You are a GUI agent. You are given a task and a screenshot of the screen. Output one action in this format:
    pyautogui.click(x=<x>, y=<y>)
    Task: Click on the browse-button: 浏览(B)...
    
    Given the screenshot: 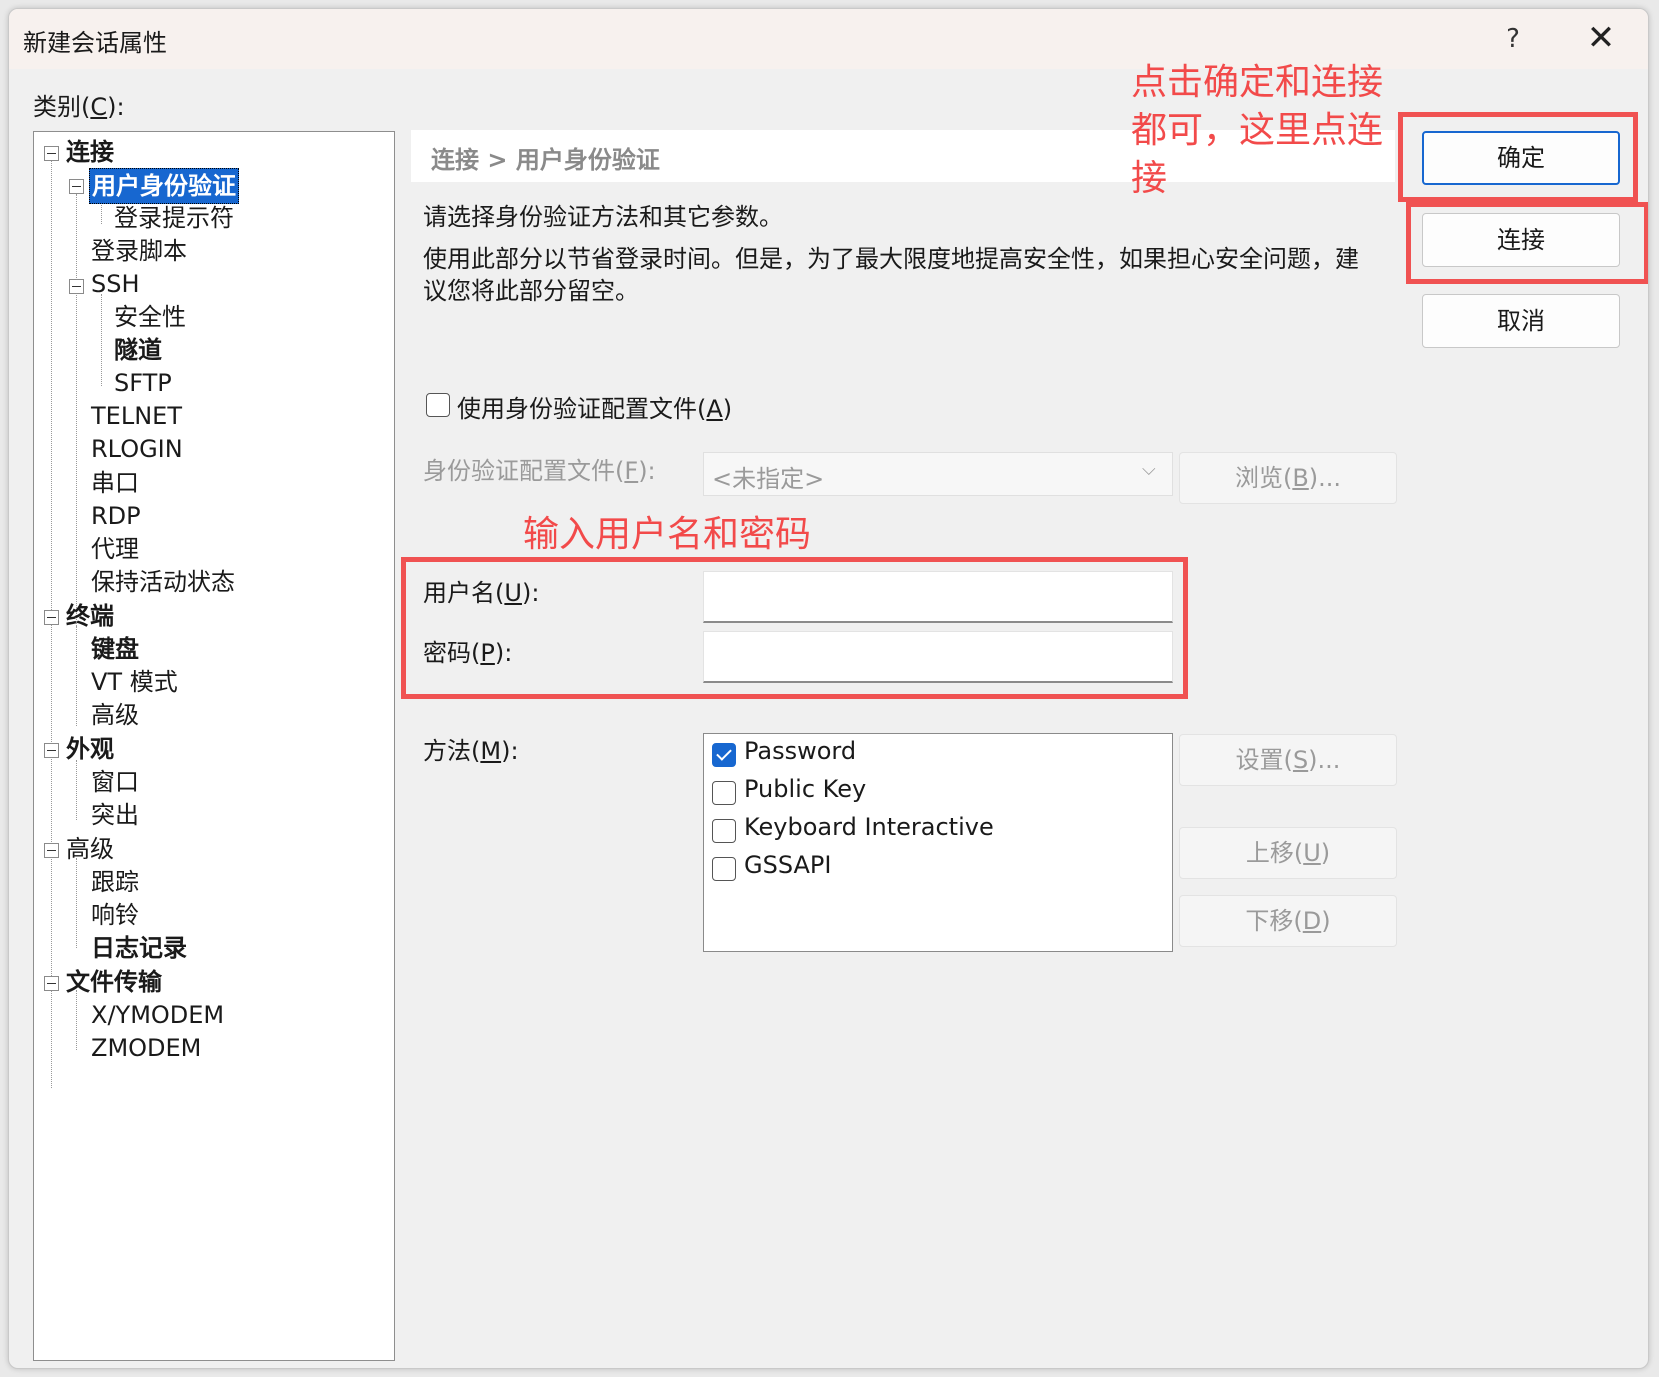 What is the action you would take?
    pyautogui.click(x=1288, y=478)
    